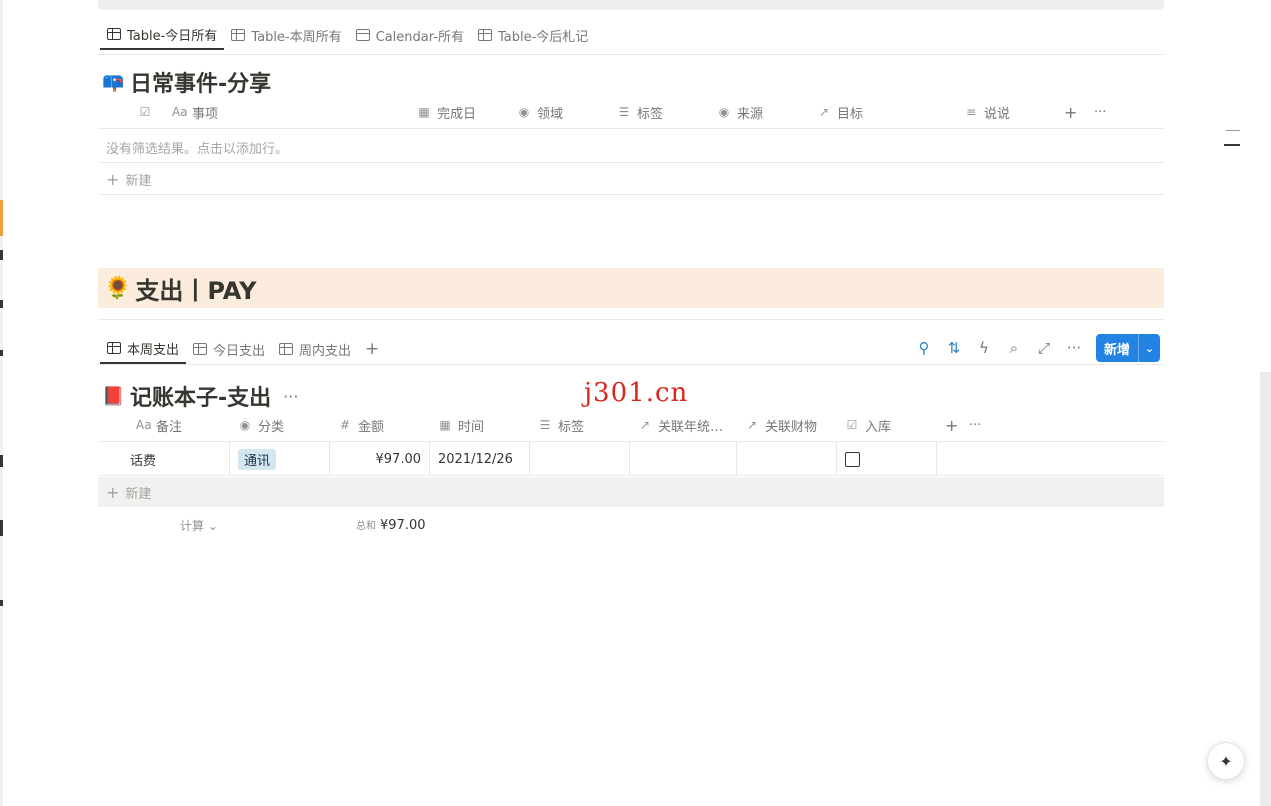 This screenshot has height=806, width=1271. Describe the element at coordinates (144, 425) in the screenshot. I see `text-icon: Aa` at that location.